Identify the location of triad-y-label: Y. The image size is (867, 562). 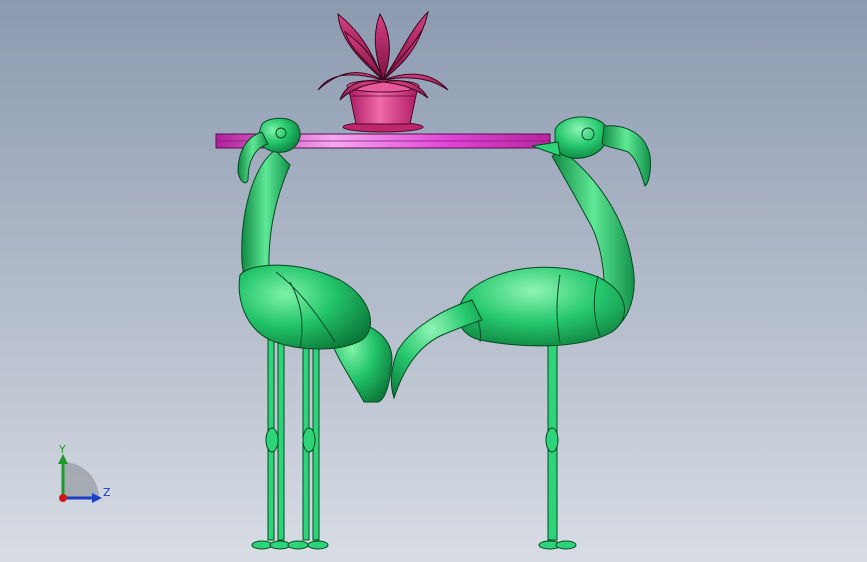
(62, 449).